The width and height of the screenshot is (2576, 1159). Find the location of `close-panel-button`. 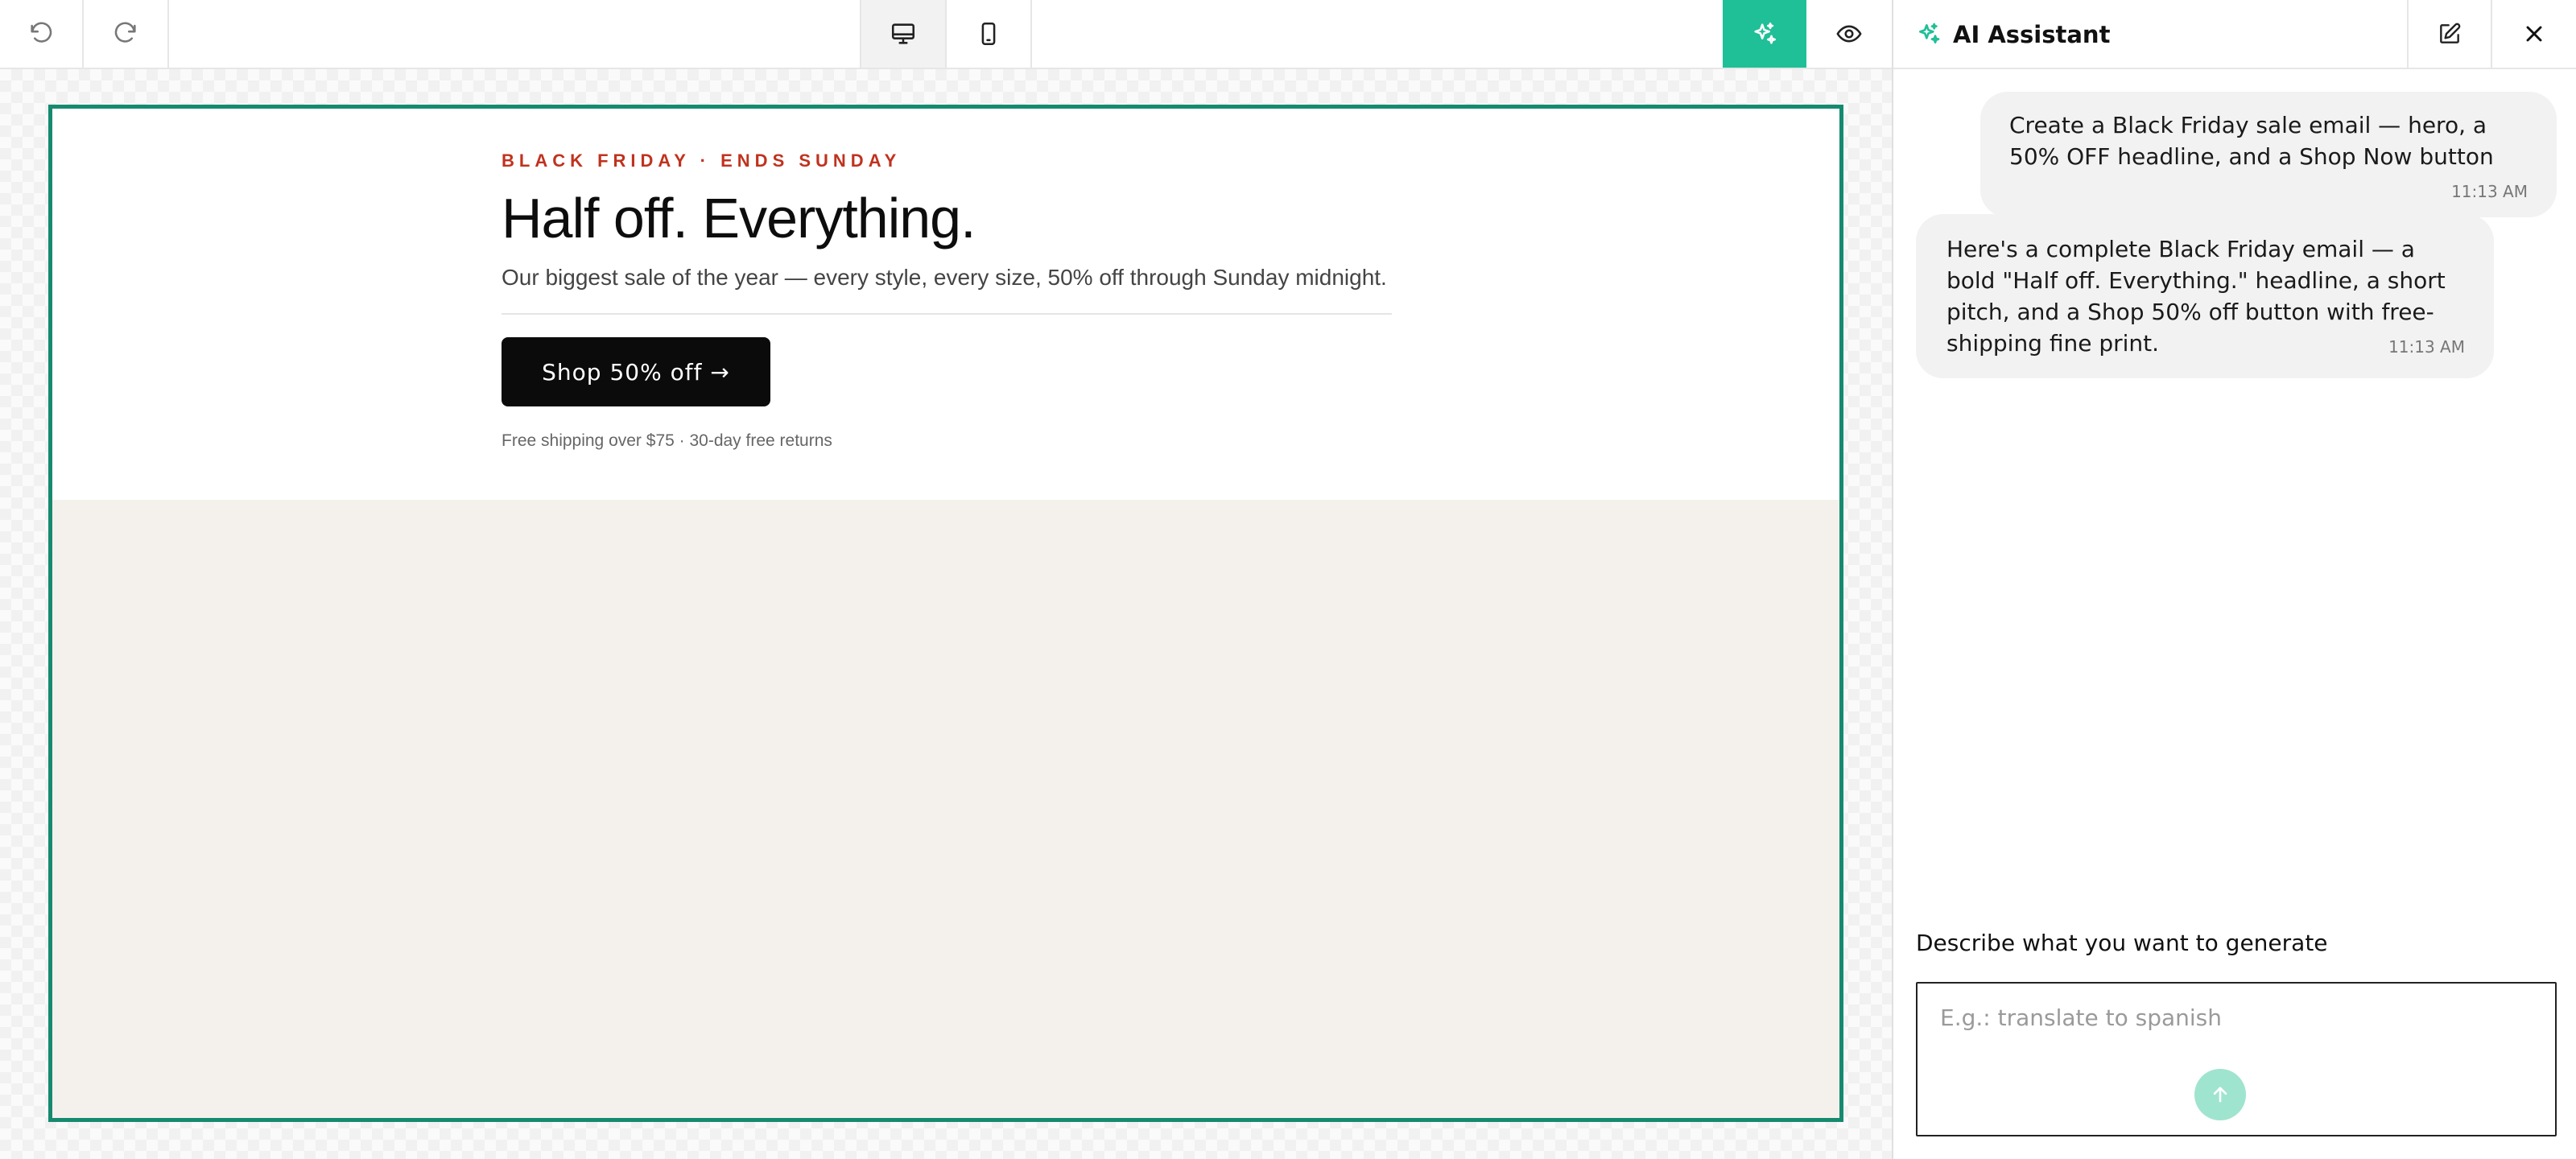

close-panel-button is located at coordinates (2534, 34).